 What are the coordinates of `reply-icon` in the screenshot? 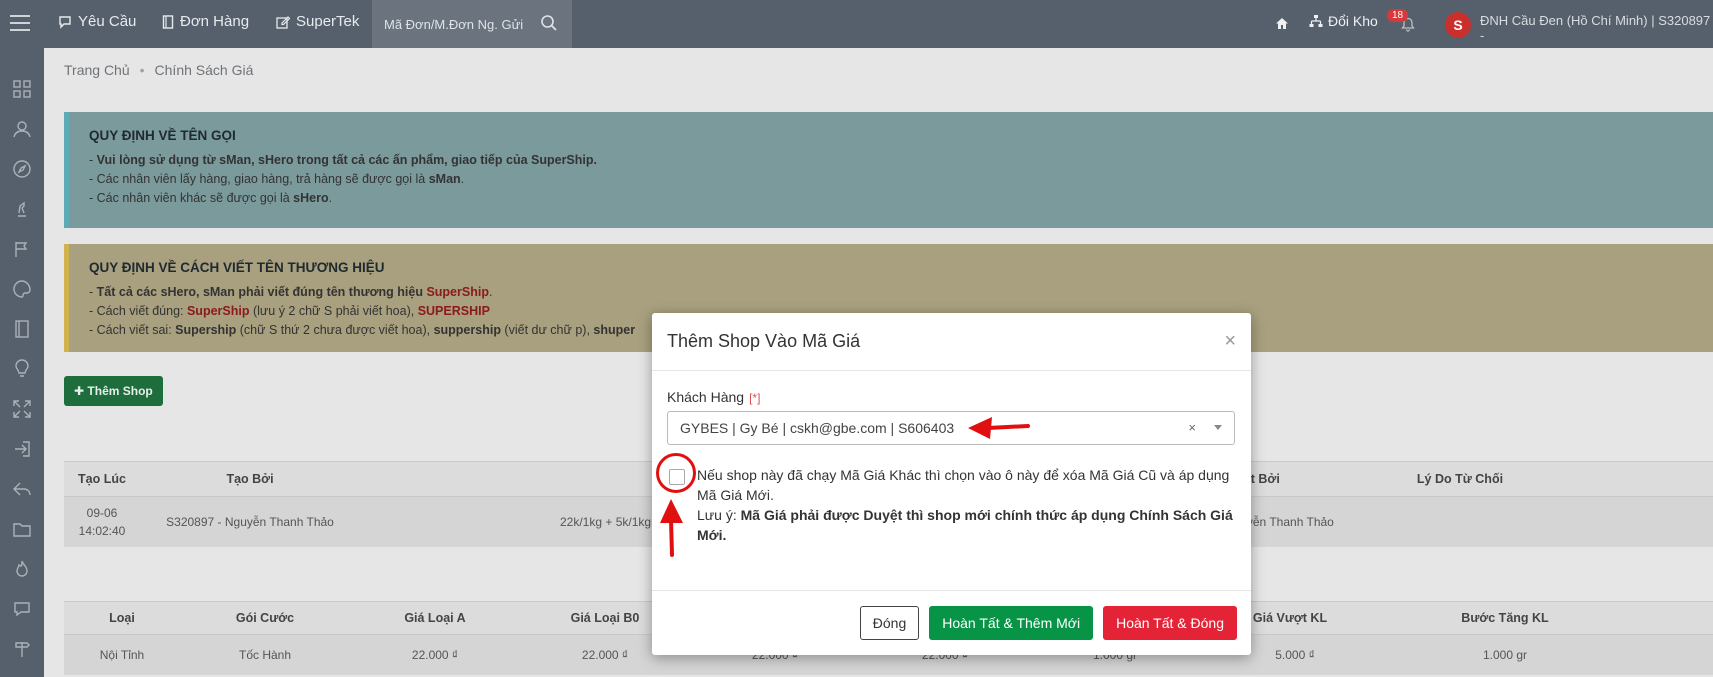 It's located at (22, 489).